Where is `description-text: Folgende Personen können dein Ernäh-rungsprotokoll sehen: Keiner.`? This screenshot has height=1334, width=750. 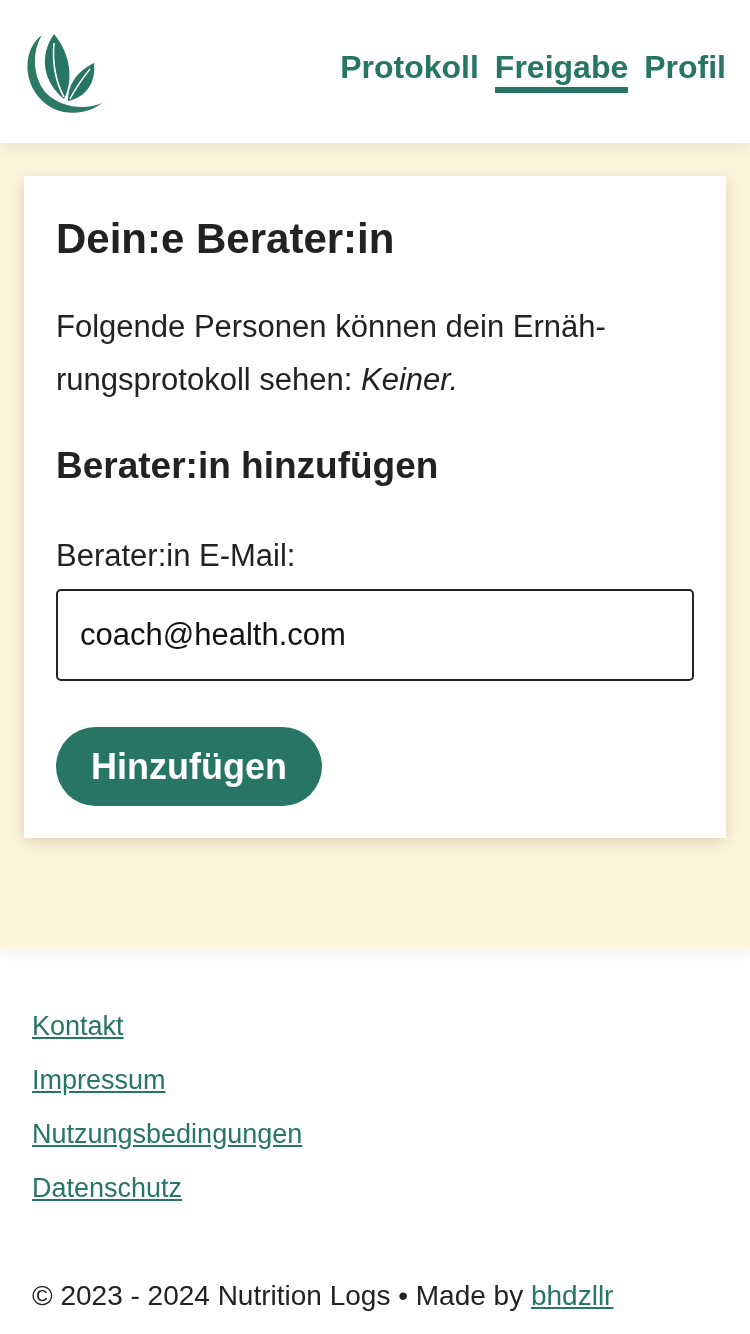
description-text: Folgende Personen können dein Ernäh-rungsprotokoll sehen: Keiner. is located at coordinates (331, 353).